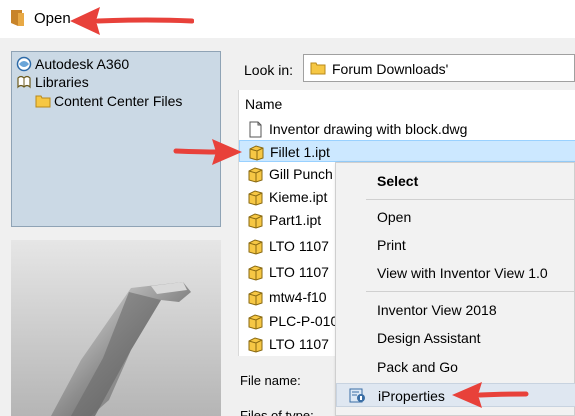  What do you see at coordinates (17, 18) in the screenshot?
I see `inventor-app-icon` at bounding box center [17, 18].